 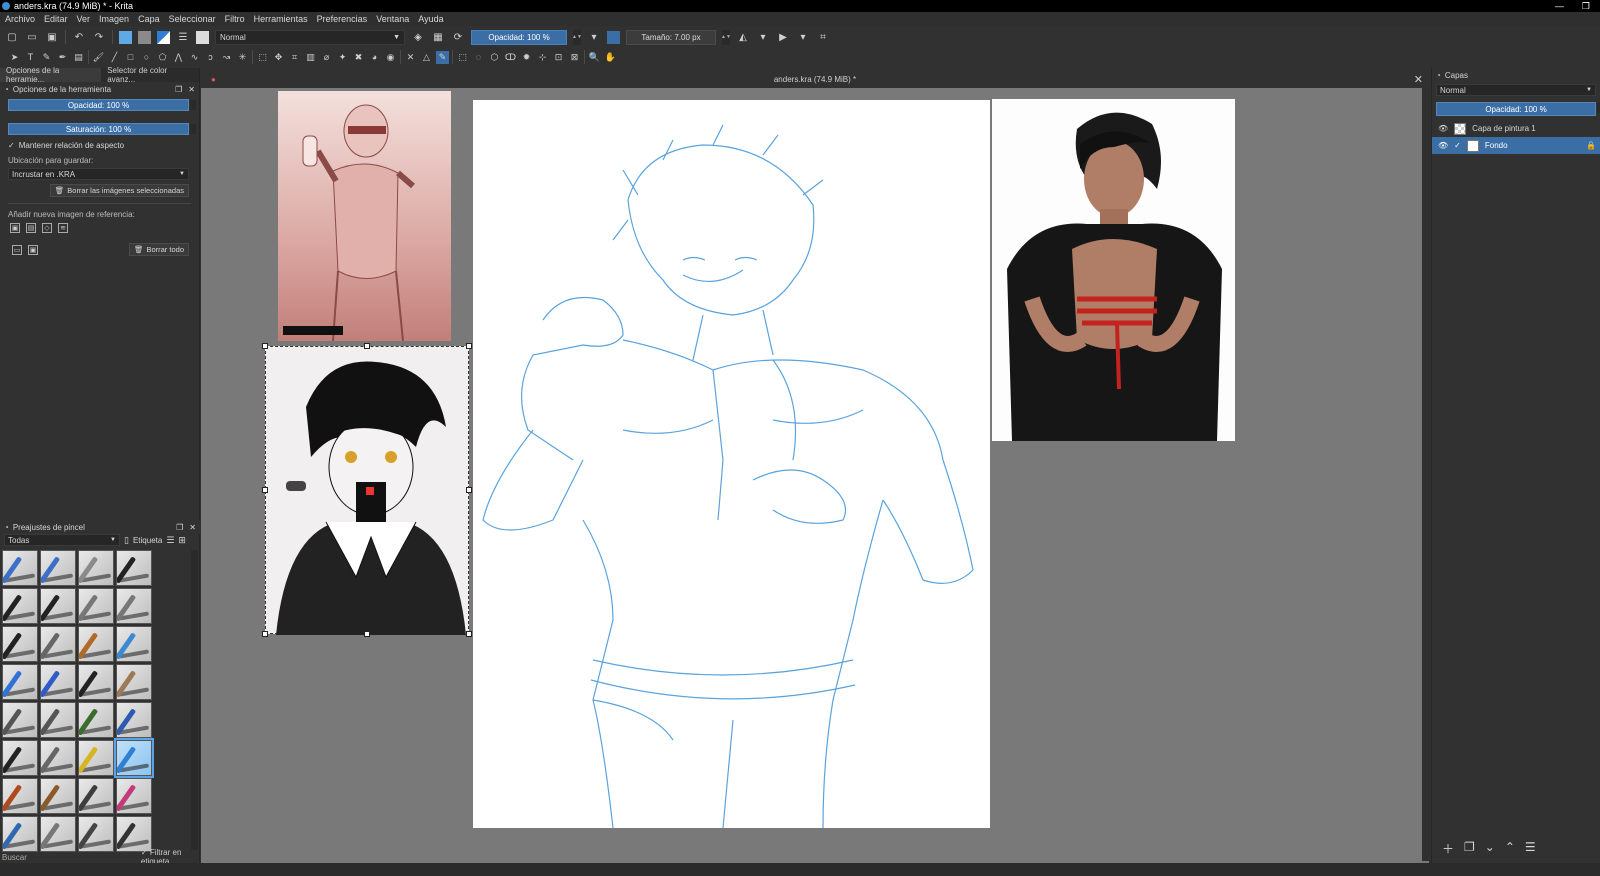 I want to click on select-shapes-tool-icon: ➤, so click(x=14, y=57).